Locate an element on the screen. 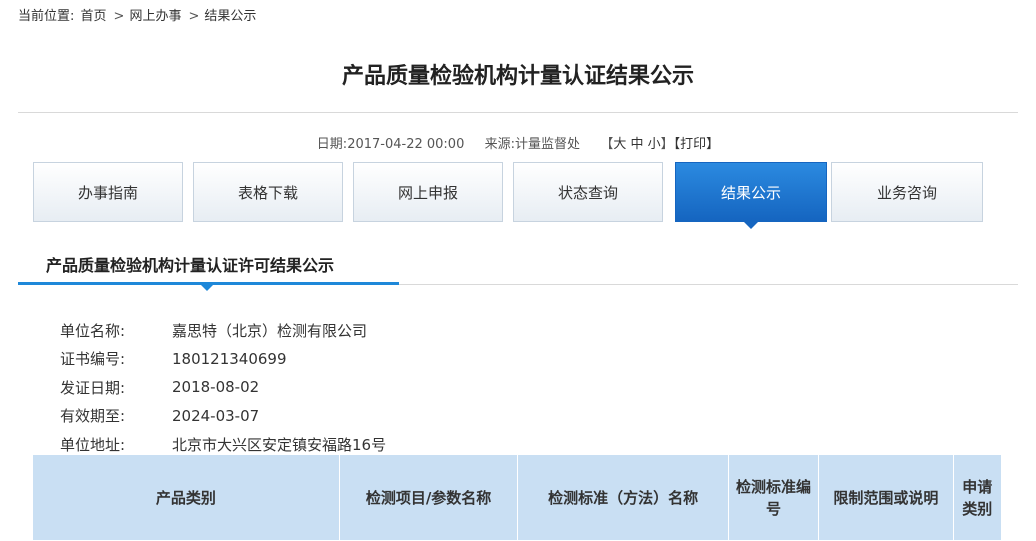 Image resolution: width=1036 pixels, height=541 pixels. font-size-medium-link: 中 is located at coordinates (636, 144).